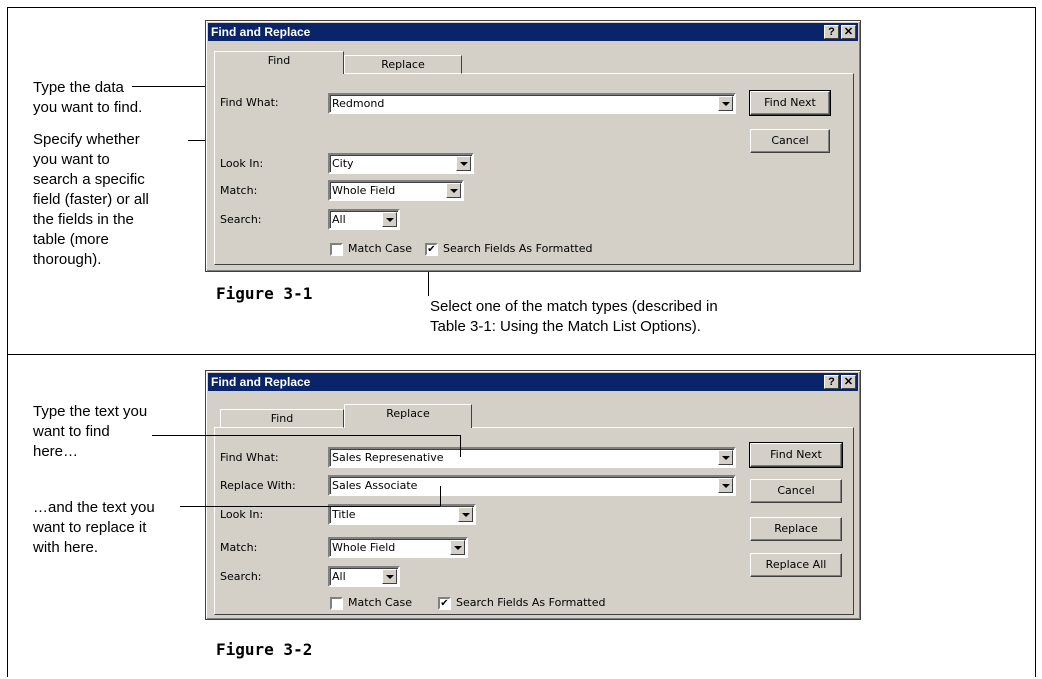 The height and width of the screenshot is (679, 1042). I want to click on look-in-combo: City, so click(401, 163).